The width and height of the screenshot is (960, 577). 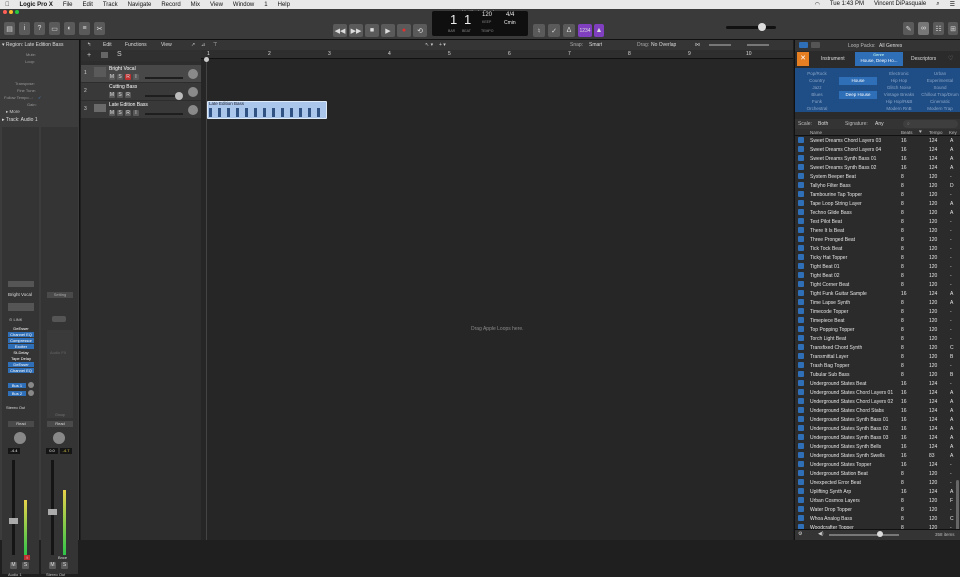 I want to click on waveform-zoom-icon: ⊿, so click(x=203, y=45).